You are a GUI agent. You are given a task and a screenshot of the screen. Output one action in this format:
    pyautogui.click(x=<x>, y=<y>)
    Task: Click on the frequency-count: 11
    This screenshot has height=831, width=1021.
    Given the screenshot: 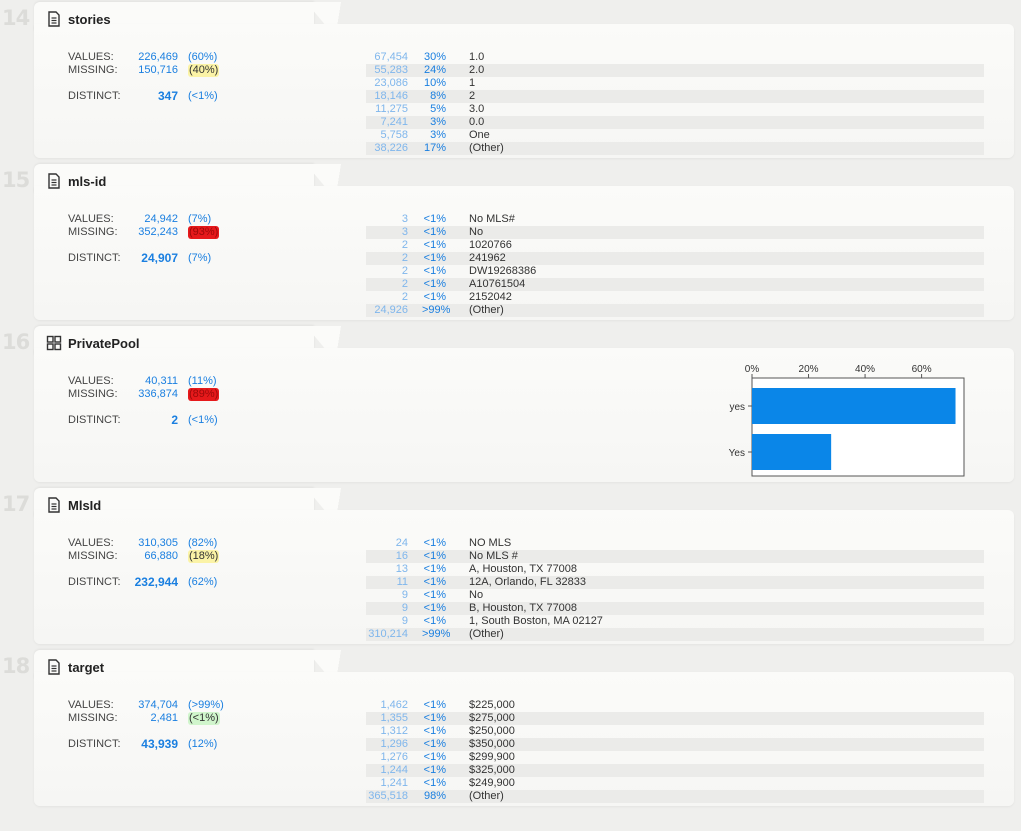 What is the action you would take?
    pyautogui.click(x=402, y=582)
    